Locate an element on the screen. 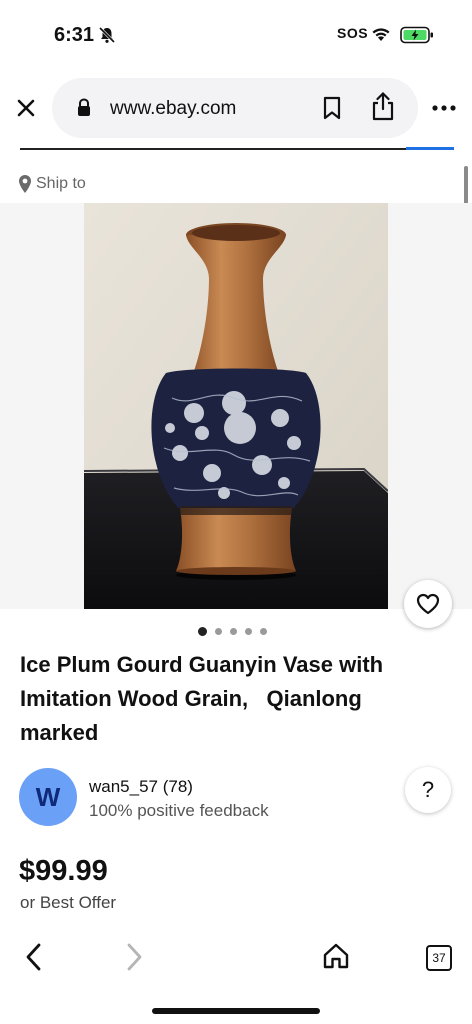 The image size is (472, 1024). status-bar: 6:31 SOS is located at coordinates (236, 35).